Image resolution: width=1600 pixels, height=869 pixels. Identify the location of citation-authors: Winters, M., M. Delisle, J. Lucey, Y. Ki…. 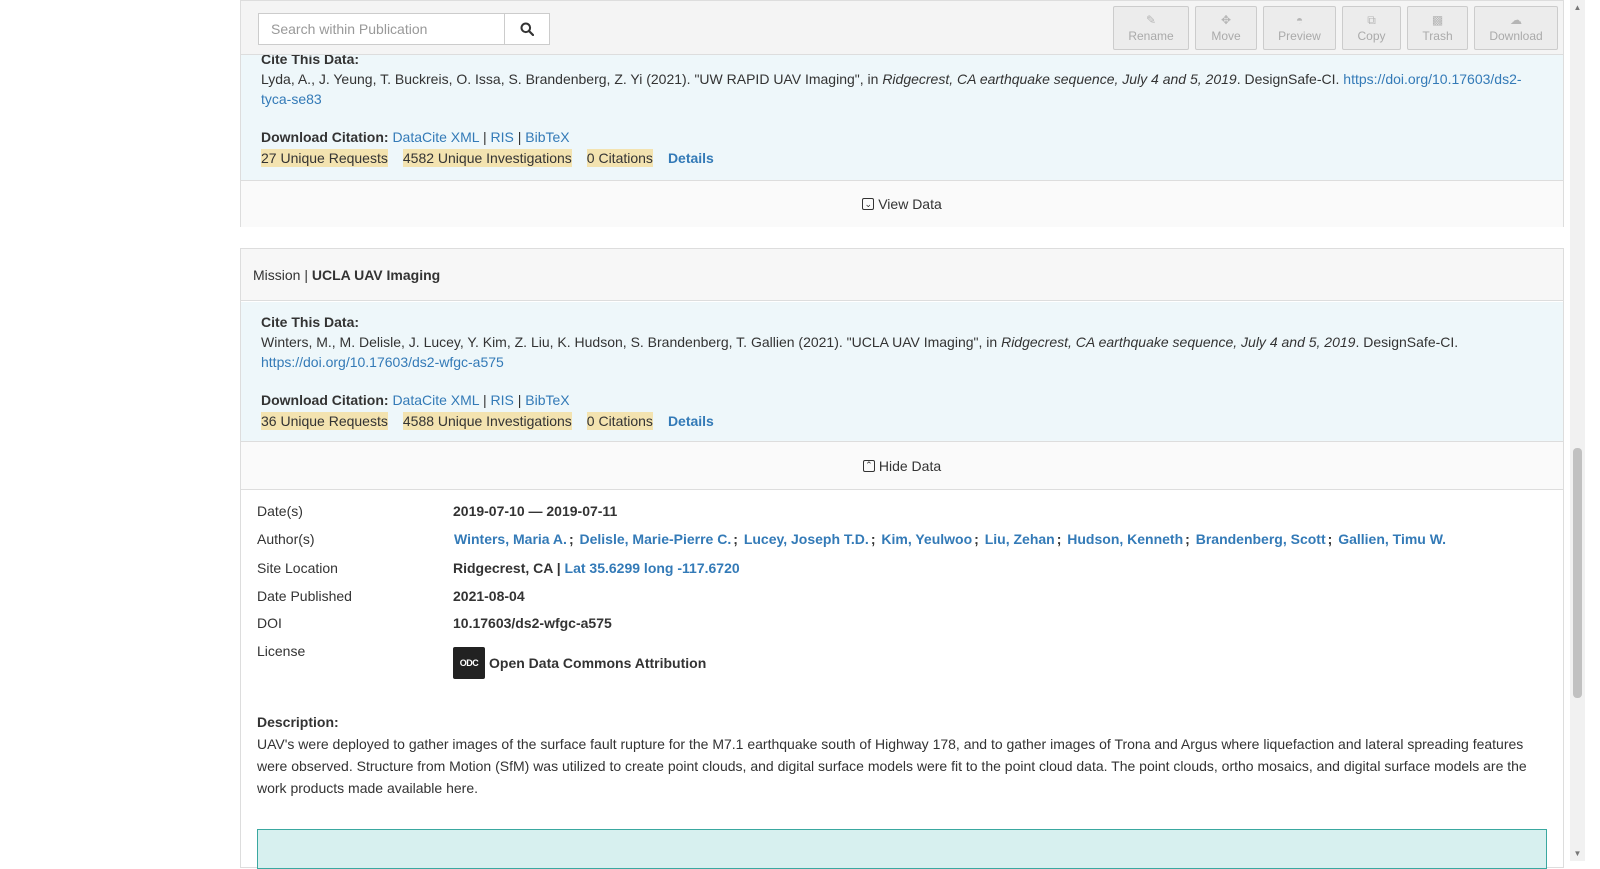
(631, 342).